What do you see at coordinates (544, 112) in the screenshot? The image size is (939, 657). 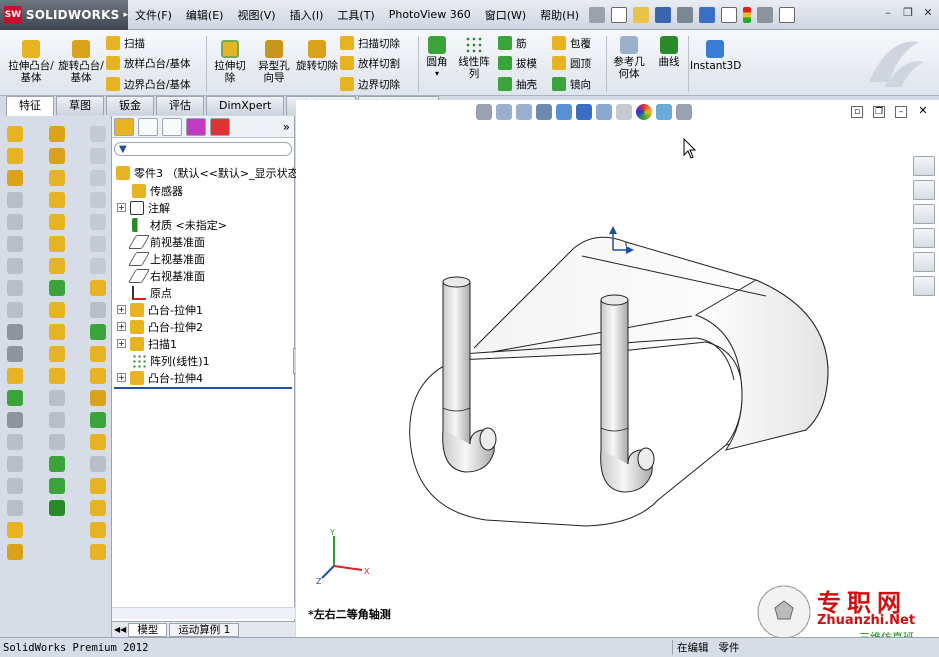 I see `previous-view-icon` at bounding box center [544, 112].